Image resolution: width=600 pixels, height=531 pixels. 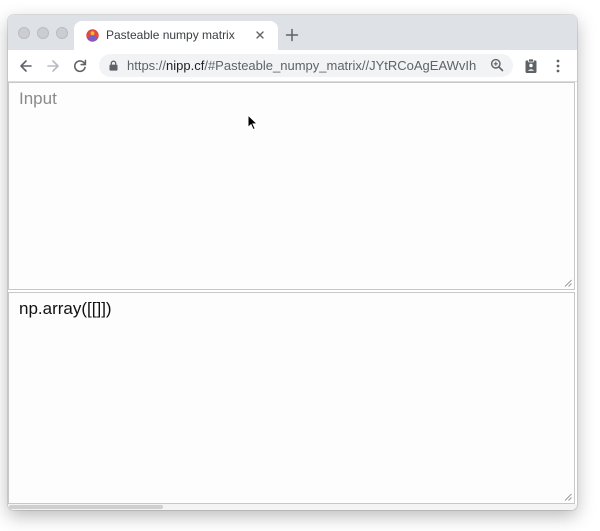 What do you see at coordinates (65, 308) in the screenshot?
I see `output-text: np.array([[]])` at bounding box center [65, 308].